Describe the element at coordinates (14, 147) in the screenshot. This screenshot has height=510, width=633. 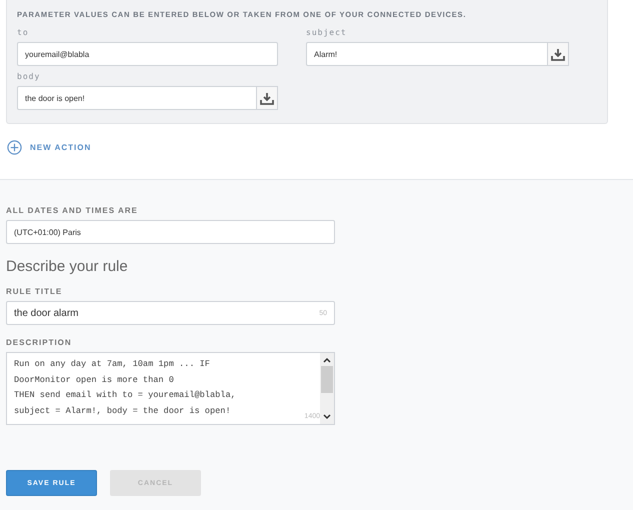
I see `add-icon` at that location.